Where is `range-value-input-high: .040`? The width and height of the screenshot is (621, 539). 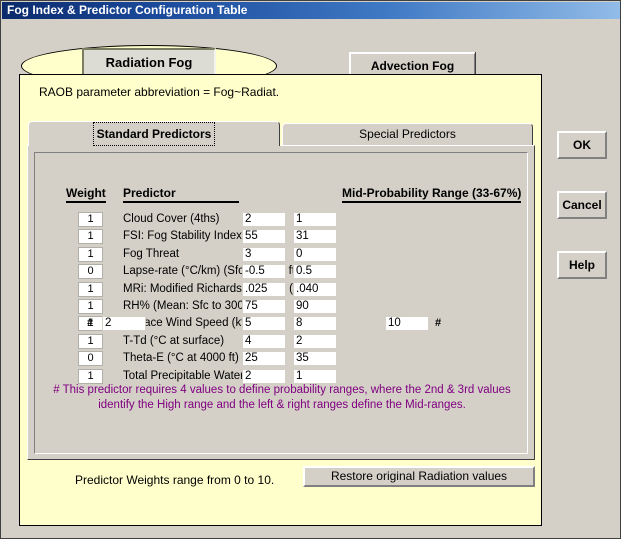
range-value-input-high: .040 is located at coordinates (315, 289).